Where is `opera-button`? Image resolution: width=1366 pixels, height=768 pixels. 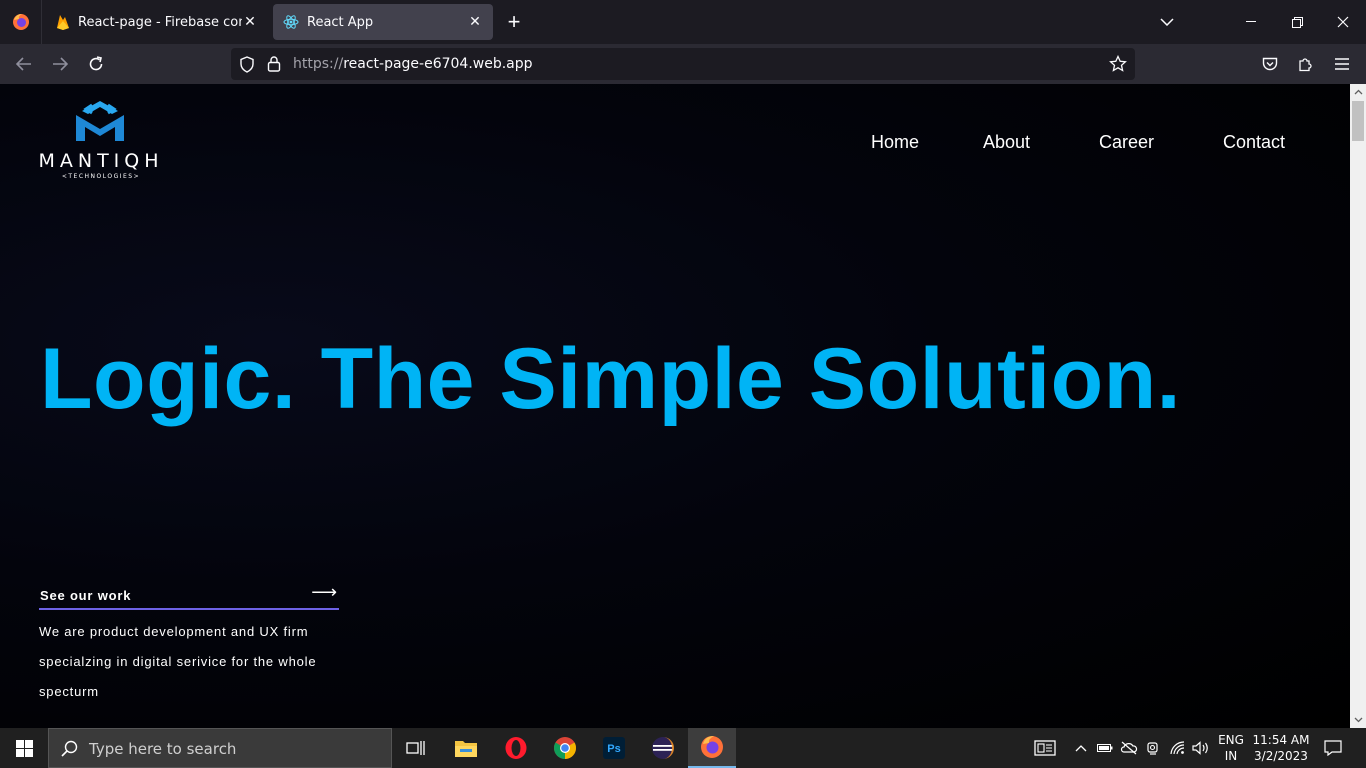 opera-button is located at coordinates (516, 748).